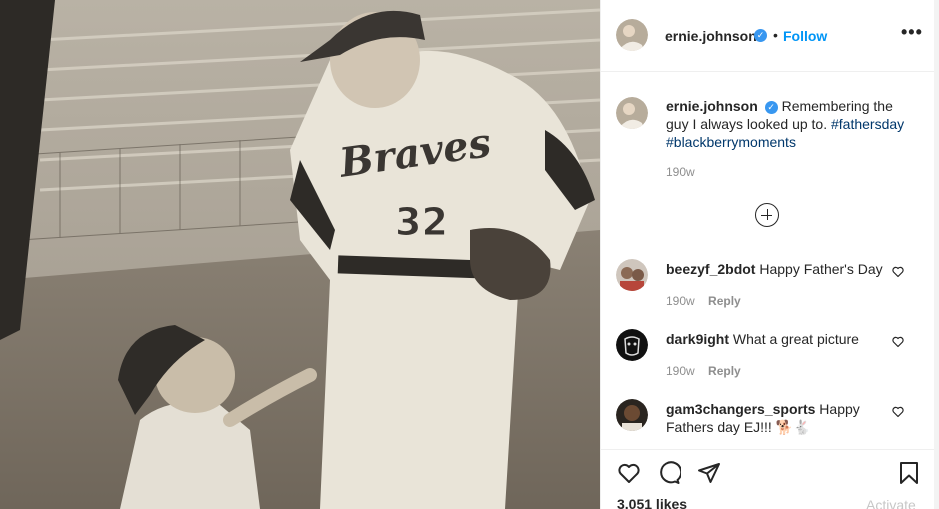 The width and height of the screenshot is (939, 509). I want to click on jersey-number: 32, so click(421, 222).